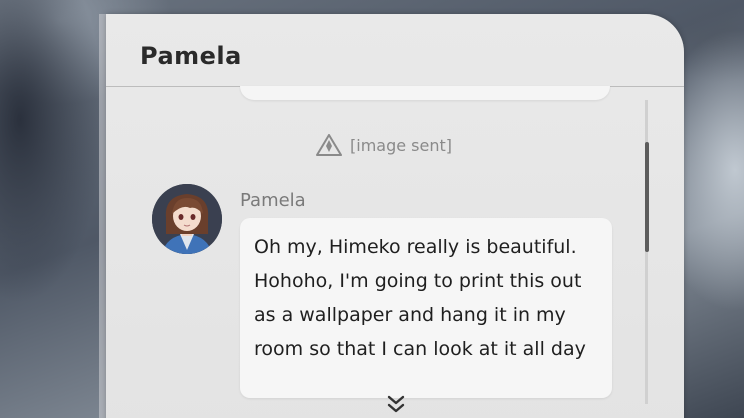 The width and height of the screenshot is (744, 418). What do you see at coordinates (647, 197) in the screenshot?
I see `scrollbar-thumb` at bounding box center [647, 197].